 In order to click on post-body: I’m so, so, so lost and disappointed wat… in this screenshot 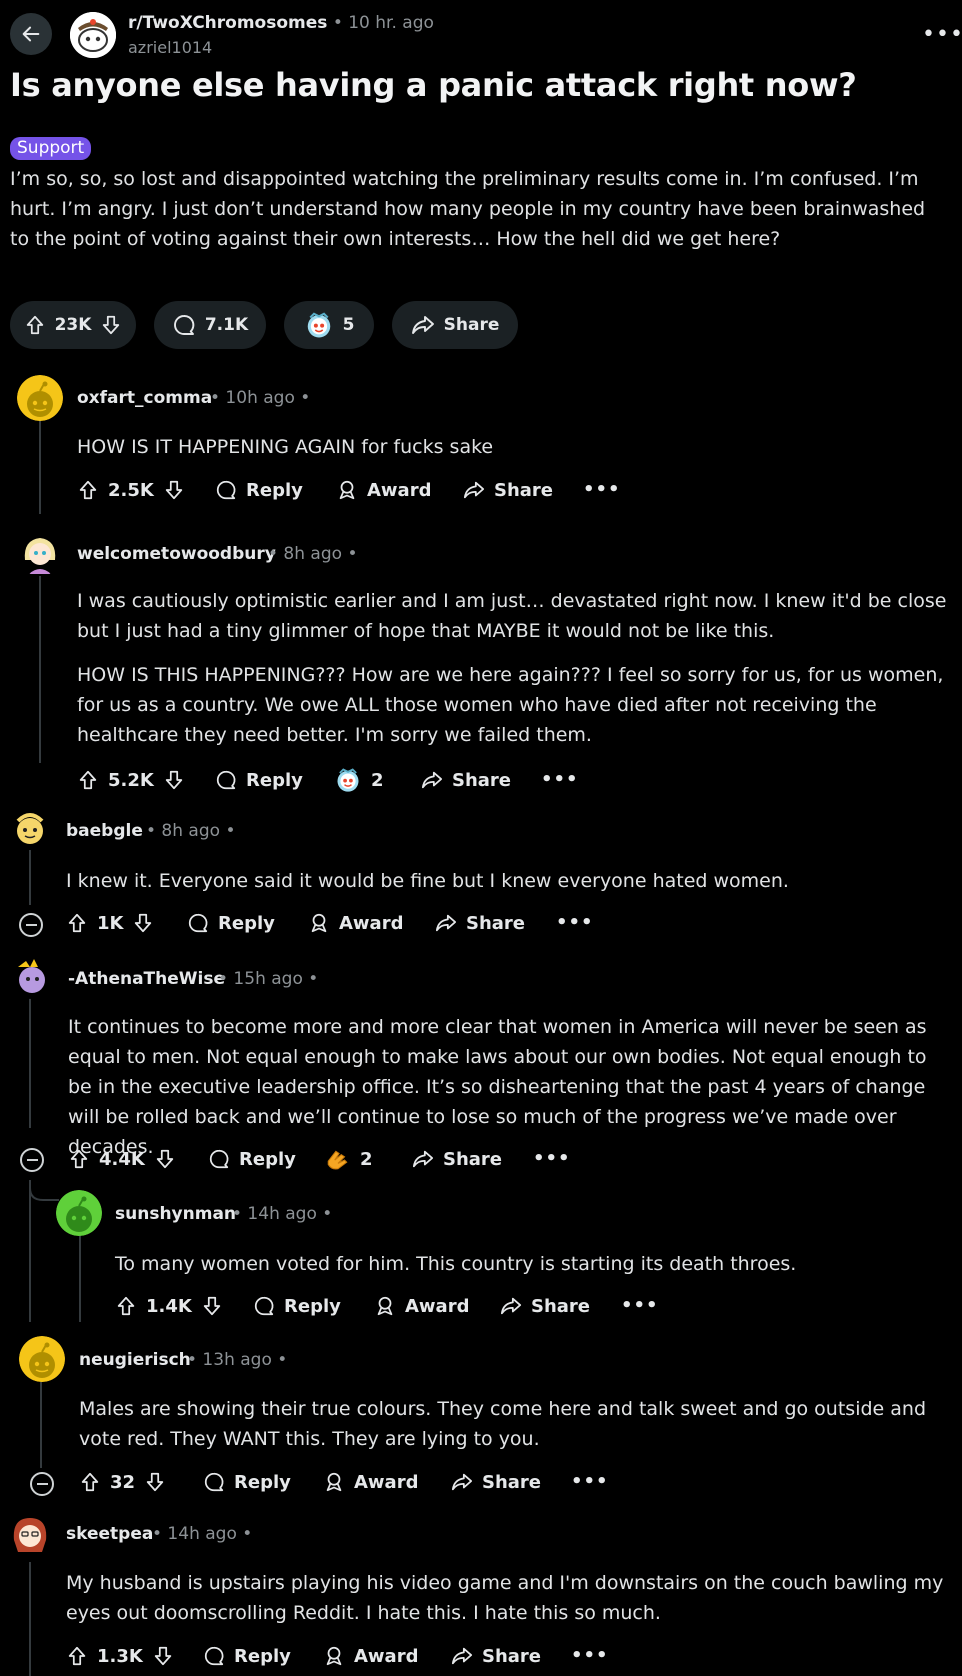, I will do `click(468, 209)`.